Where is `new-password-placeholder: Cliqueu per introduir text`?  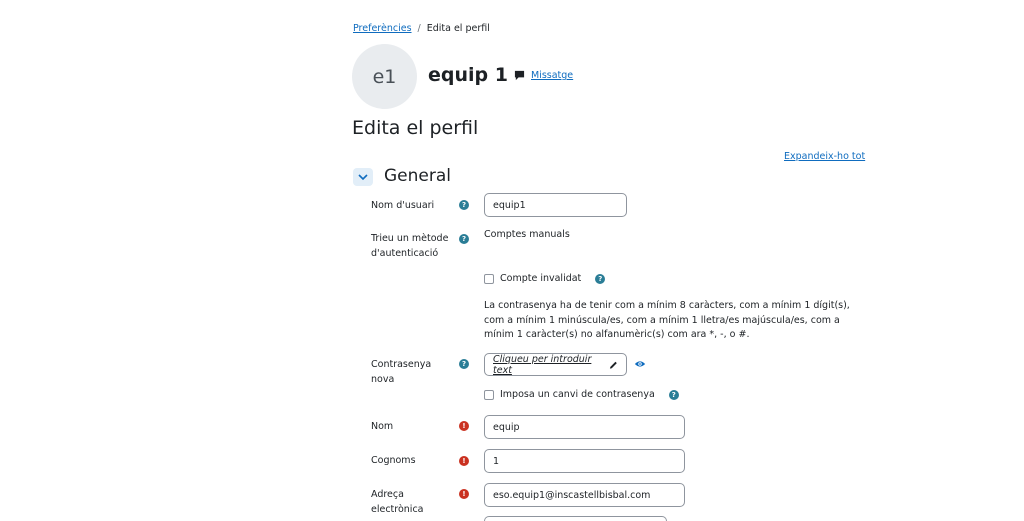
new-password-placeholder: Cliqueu per introduir text is located at coordinates (542, 364).